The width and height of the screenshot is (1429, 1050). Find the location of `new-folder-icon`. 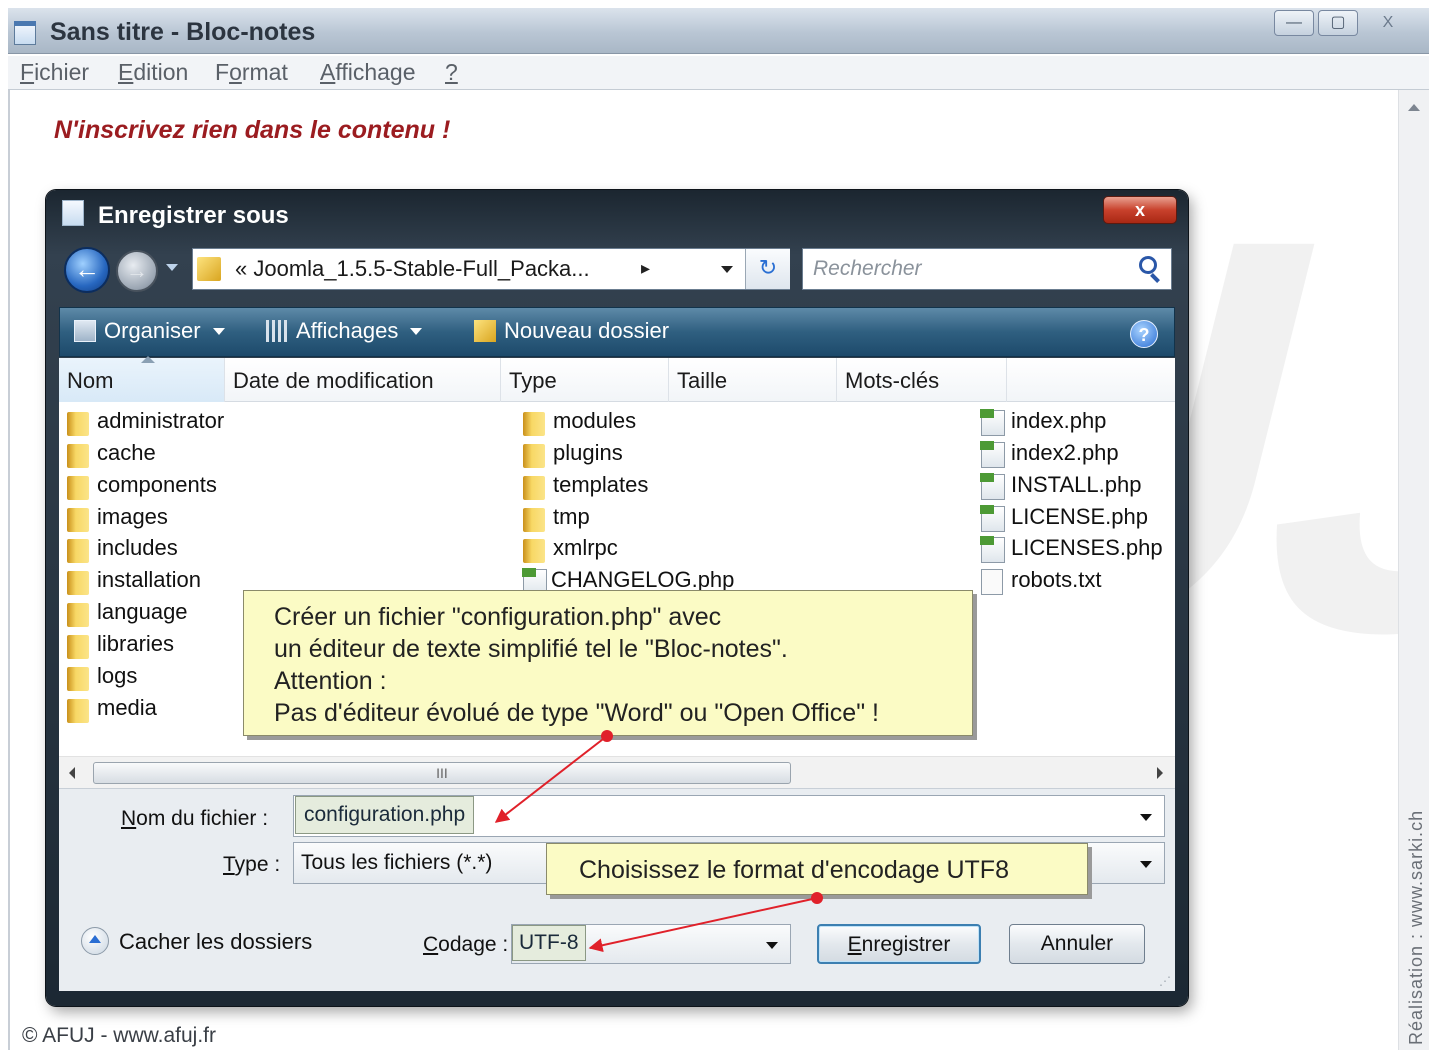

new-folder-icon is located at coordinates (485, 331).